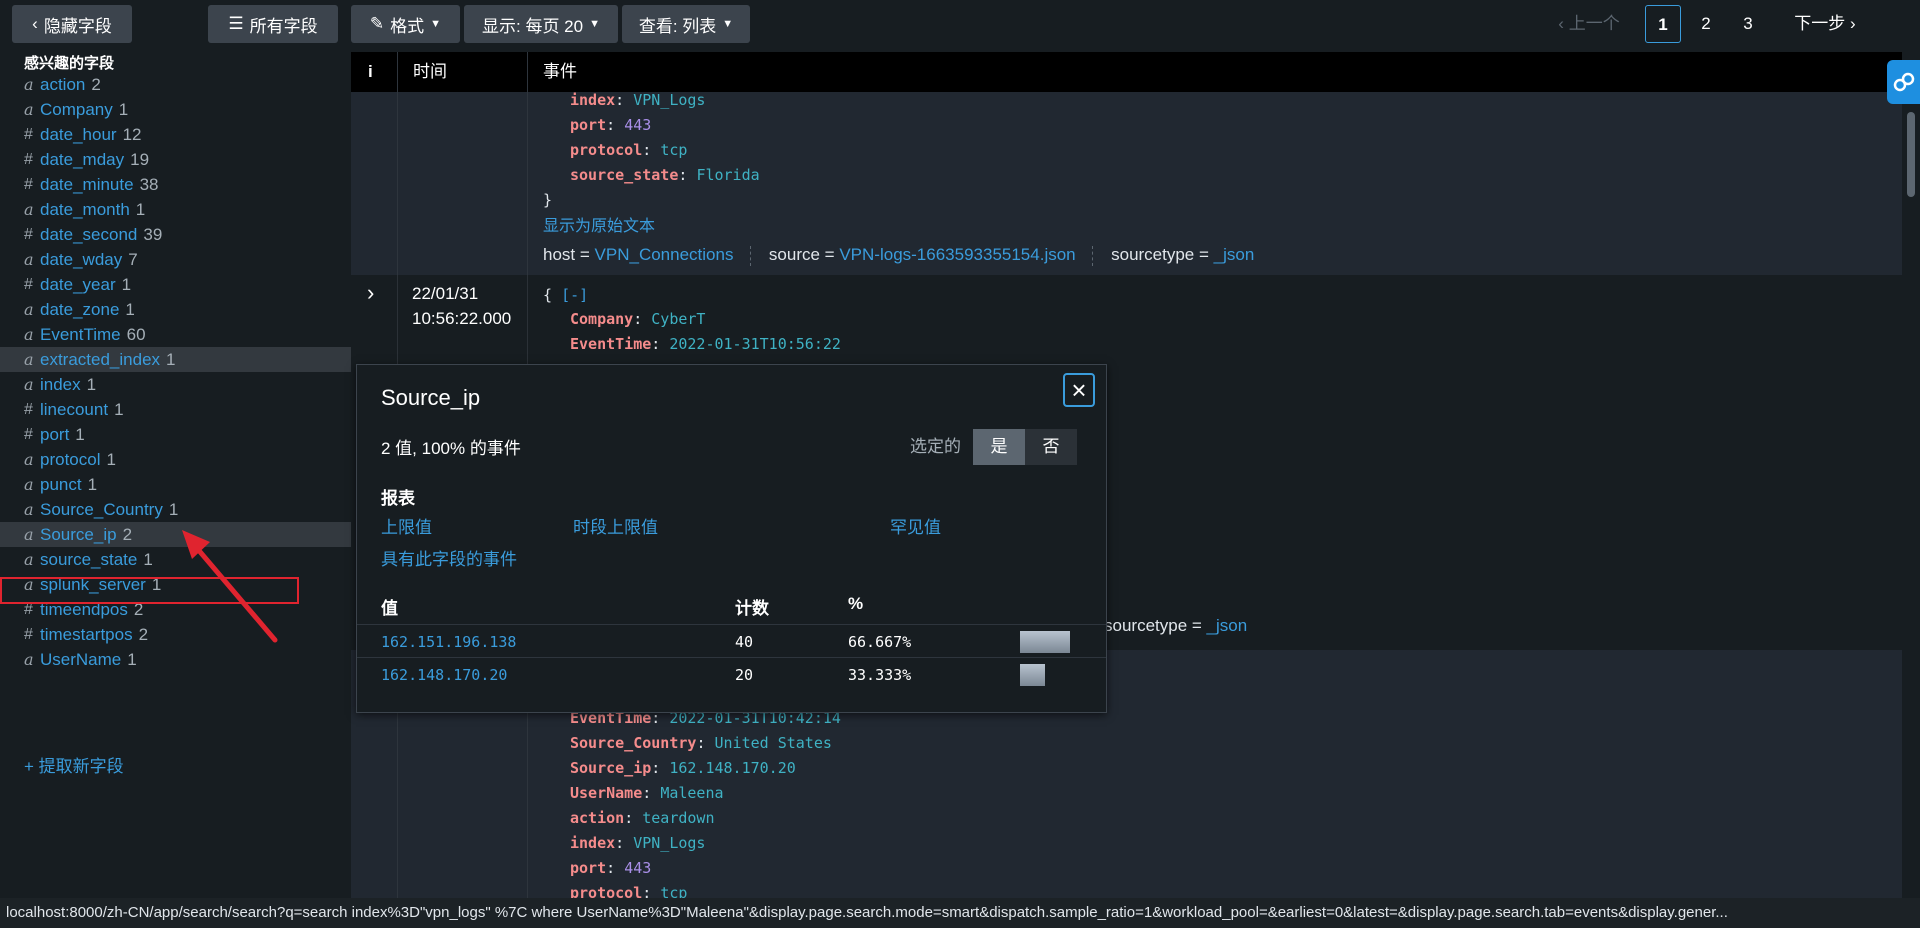 This screenshot has width=1920, height=928. Describe the element at coordinates (86, 635) in the screenshot. I see `field-name: timestartpos` at that location.